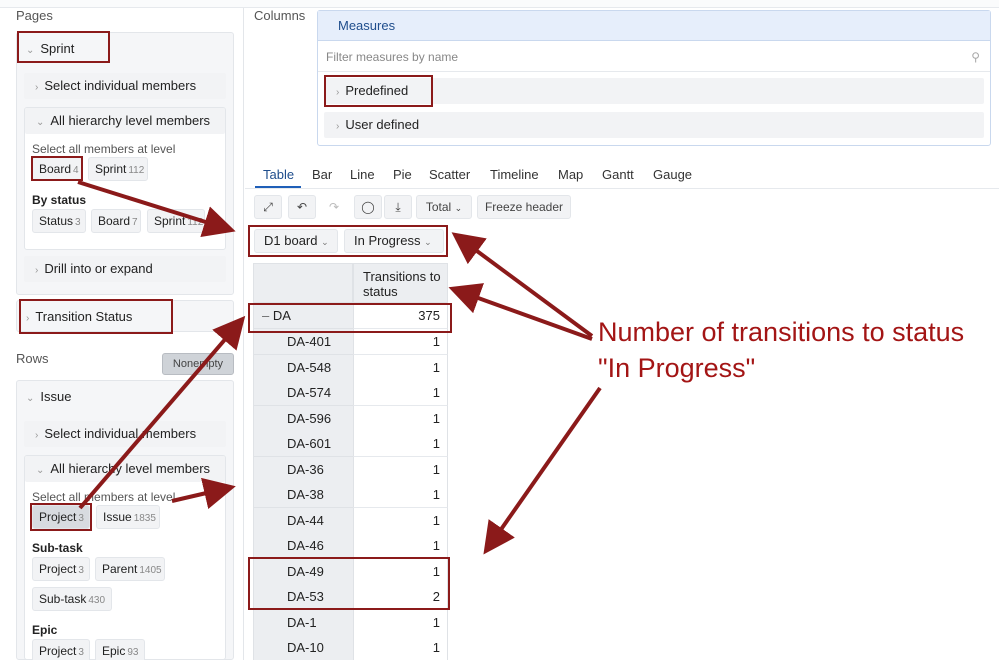  Describe the element at coordinates (654, 91) in the screenshot. I see `measures-predefined: › Predefined` at that location.